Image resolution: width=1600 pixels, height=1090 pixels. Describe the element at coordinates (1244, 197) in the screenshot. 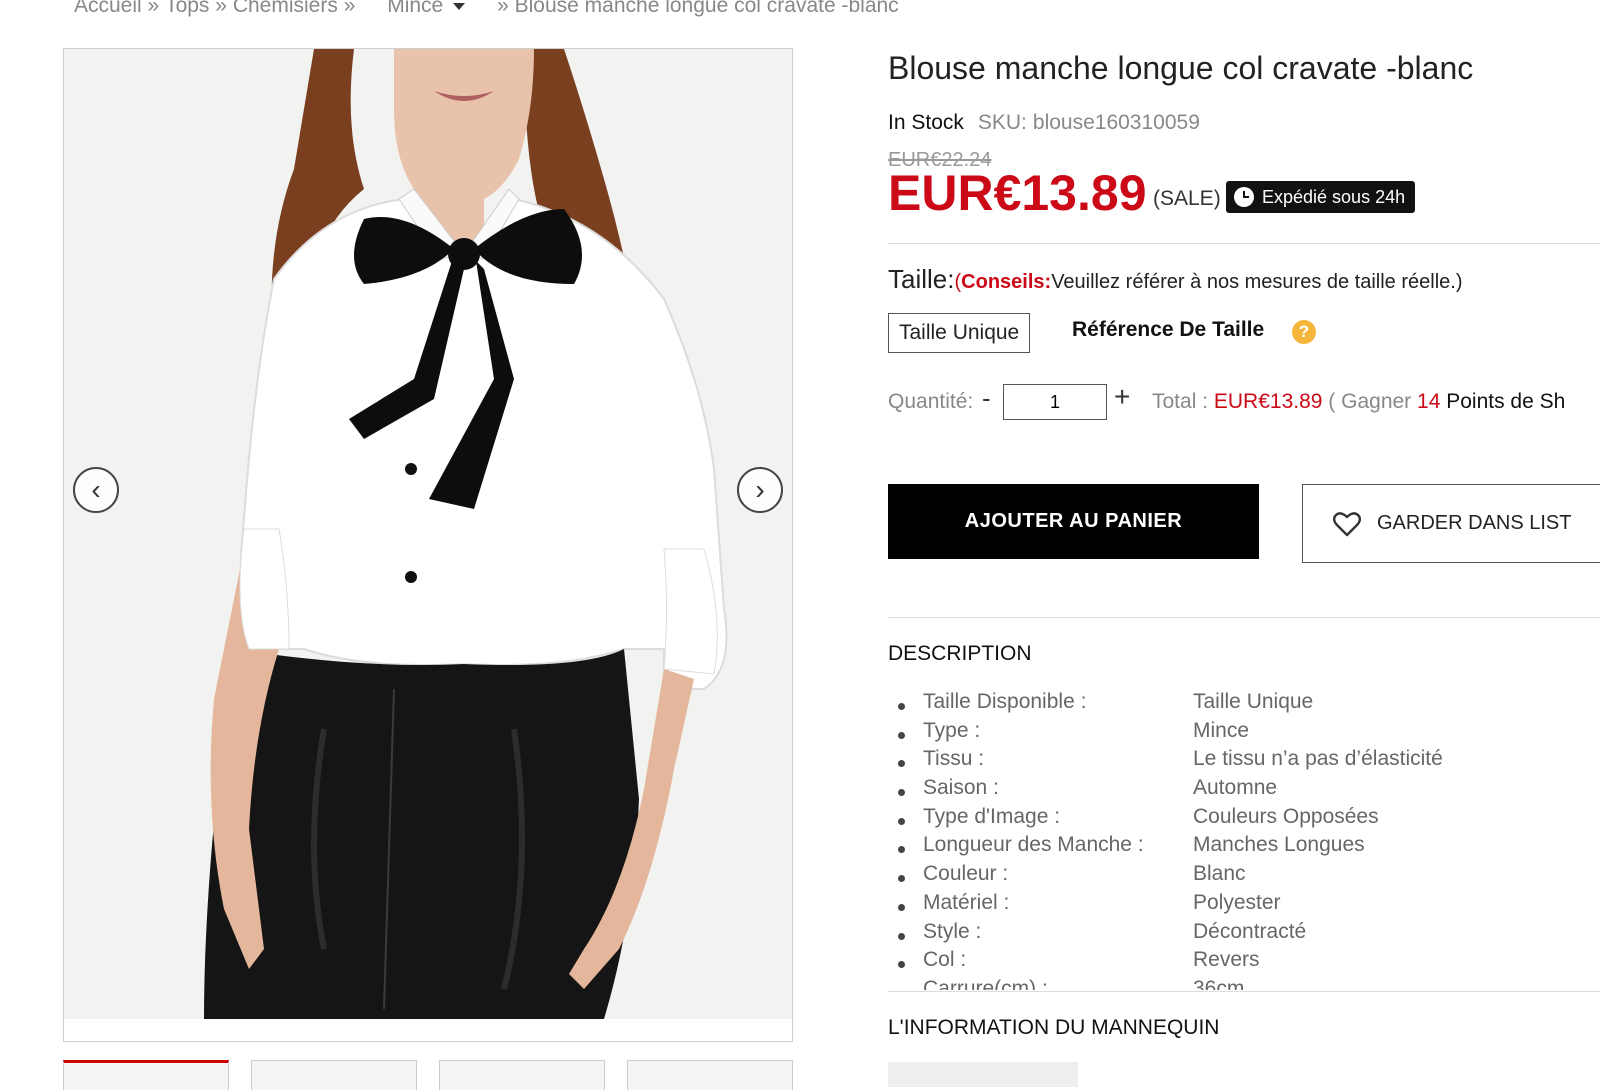

I see `clock-icon` at that location.